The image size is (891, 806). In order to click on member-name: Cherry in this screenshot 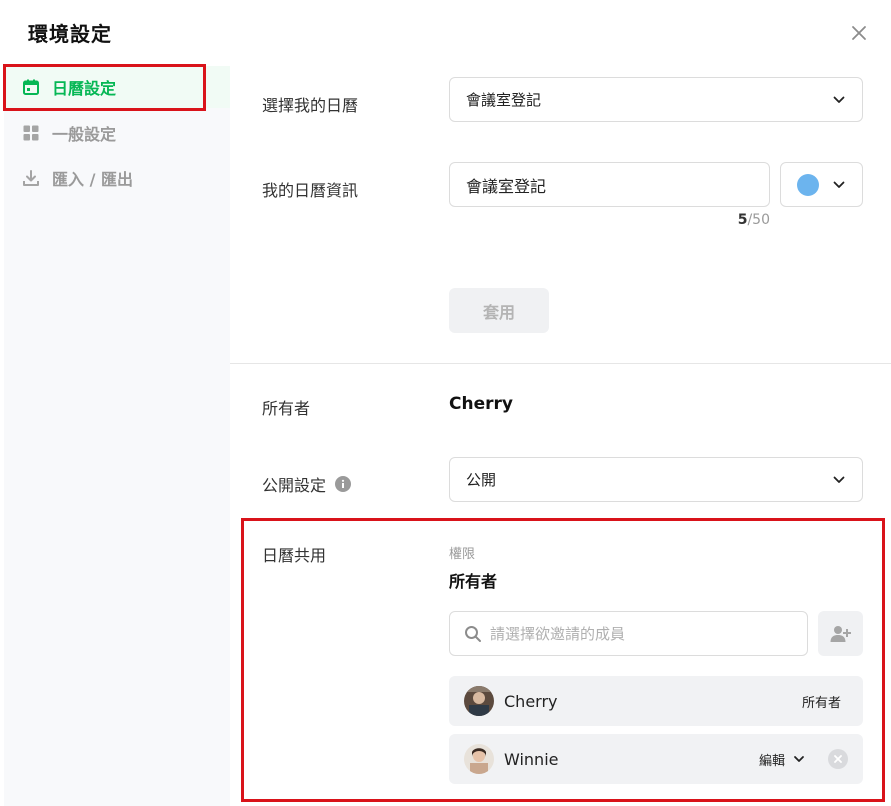, I will do `click(531, 701)`.